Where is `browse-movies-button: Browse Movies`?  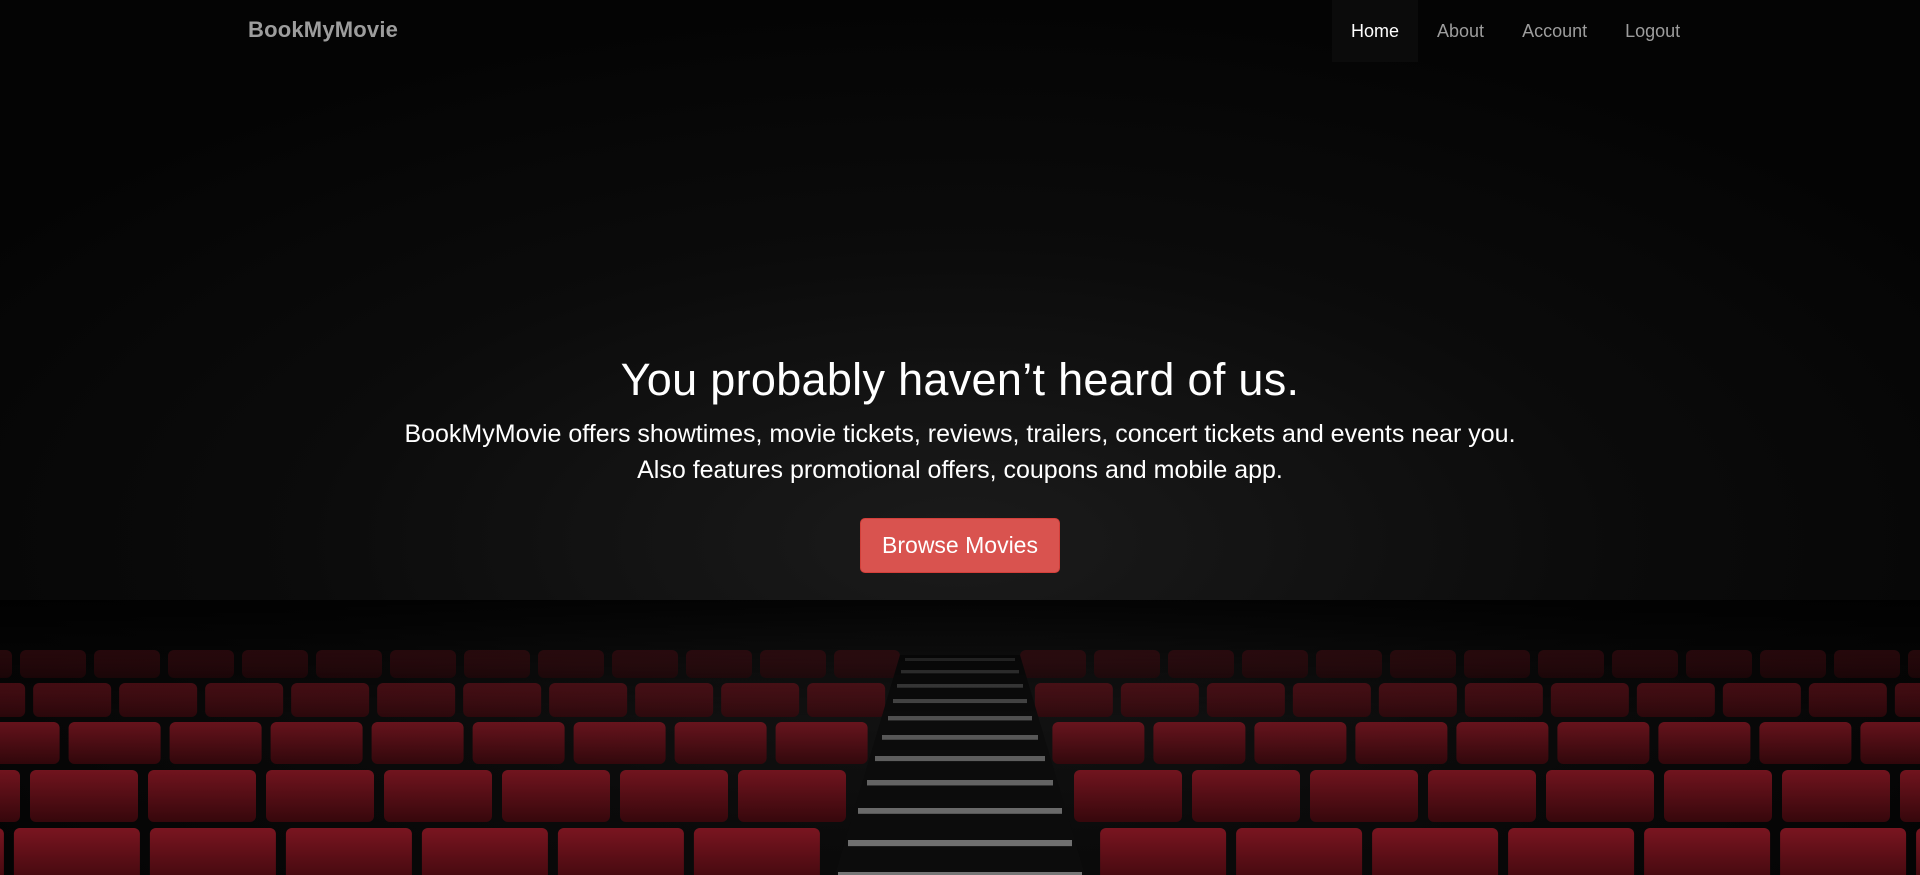 browse-movies-button: Browse Movies is located at coordinates (960, 545).